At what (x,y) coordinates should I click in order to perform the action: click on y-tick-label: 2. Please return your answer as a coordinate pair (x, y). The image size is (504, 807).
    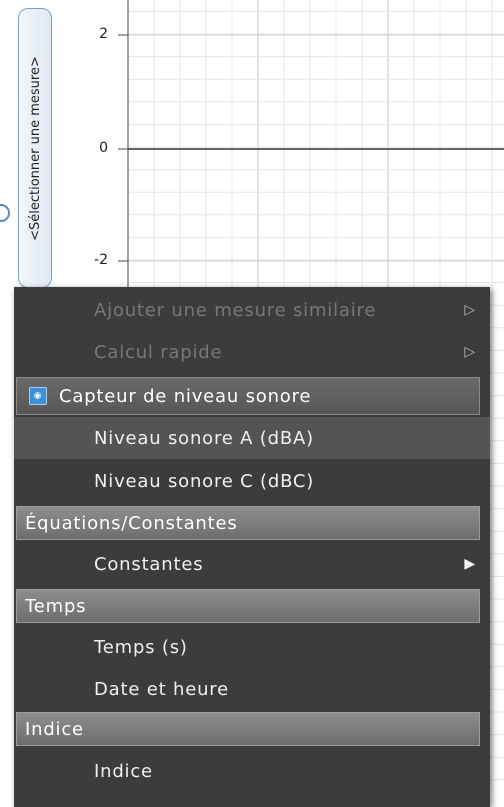
    Looking at the image, I should click on (103, 34).